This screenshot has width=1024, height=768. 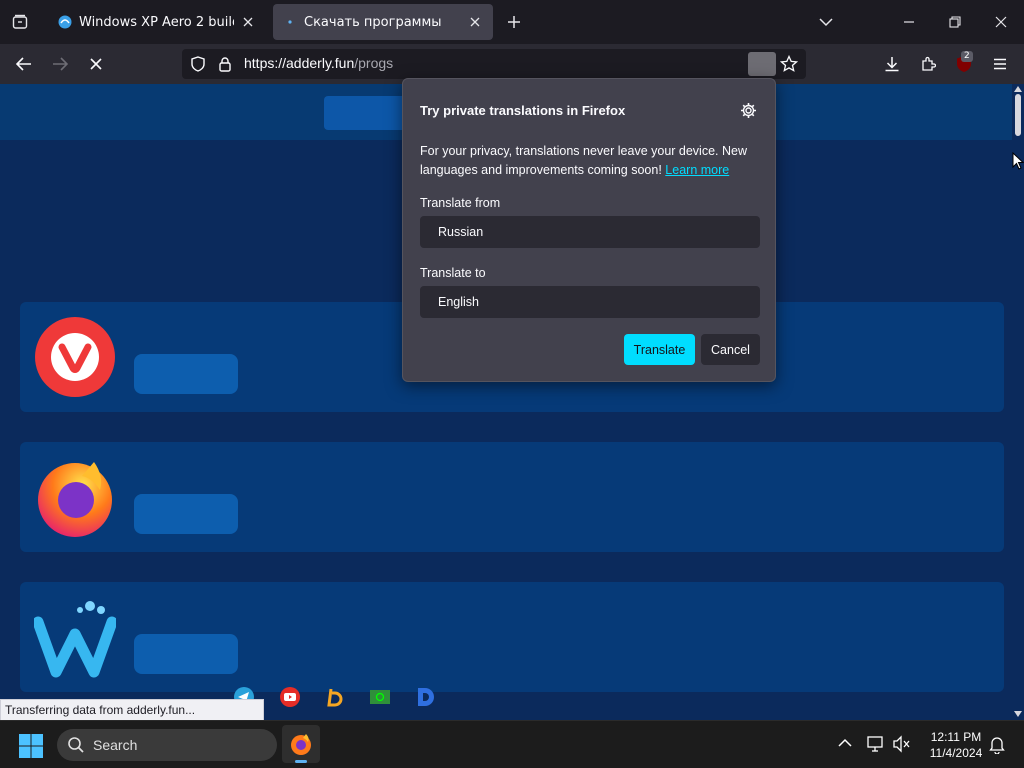 I want to click on extensions-icon, so click(x=928, y=64).